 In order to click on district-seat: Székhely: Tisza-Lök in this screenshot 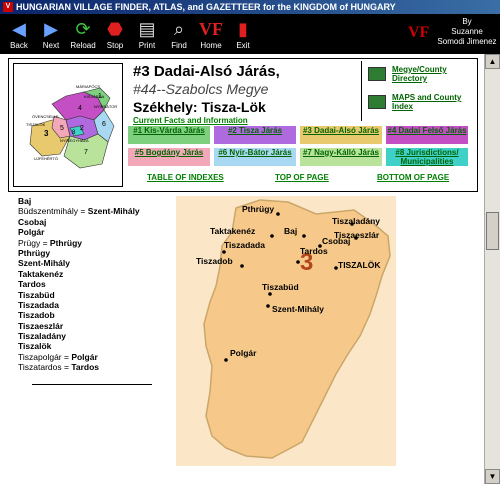, I will do `click(199, 107)`.